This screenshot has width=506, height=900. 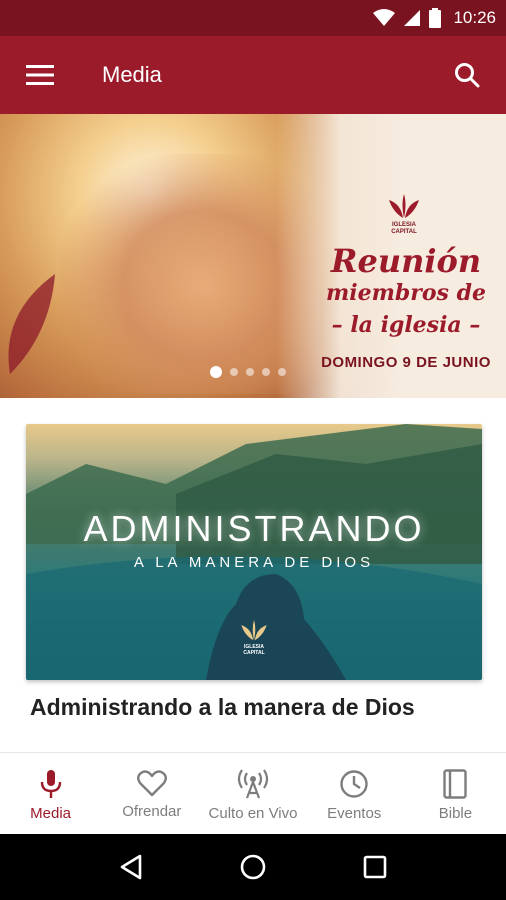 I want to click on nav-label-media: Media, so click(x=51, y=813).